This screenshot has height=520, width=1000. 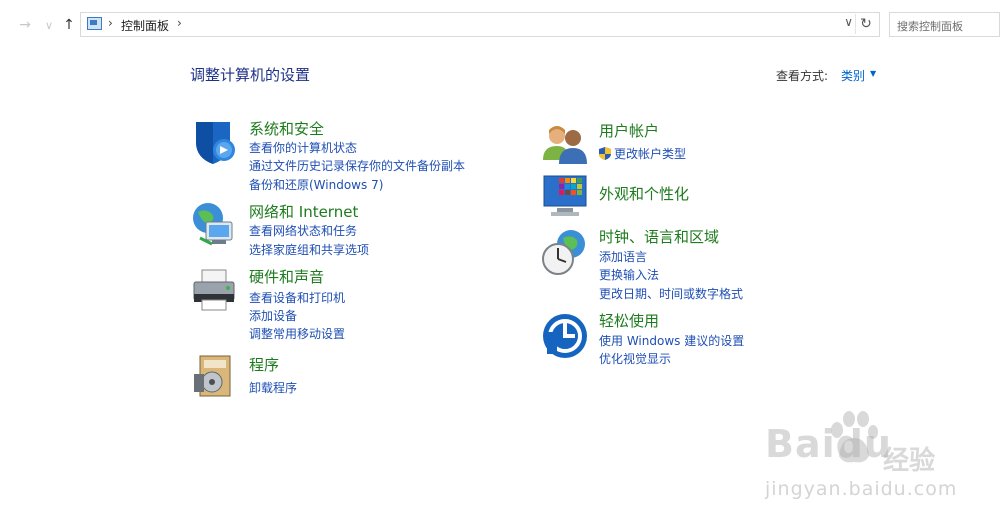 What do you see at coordinates (214, 142) in the screenshot?
I see `shield-icon` at bounding box center [214, 142].